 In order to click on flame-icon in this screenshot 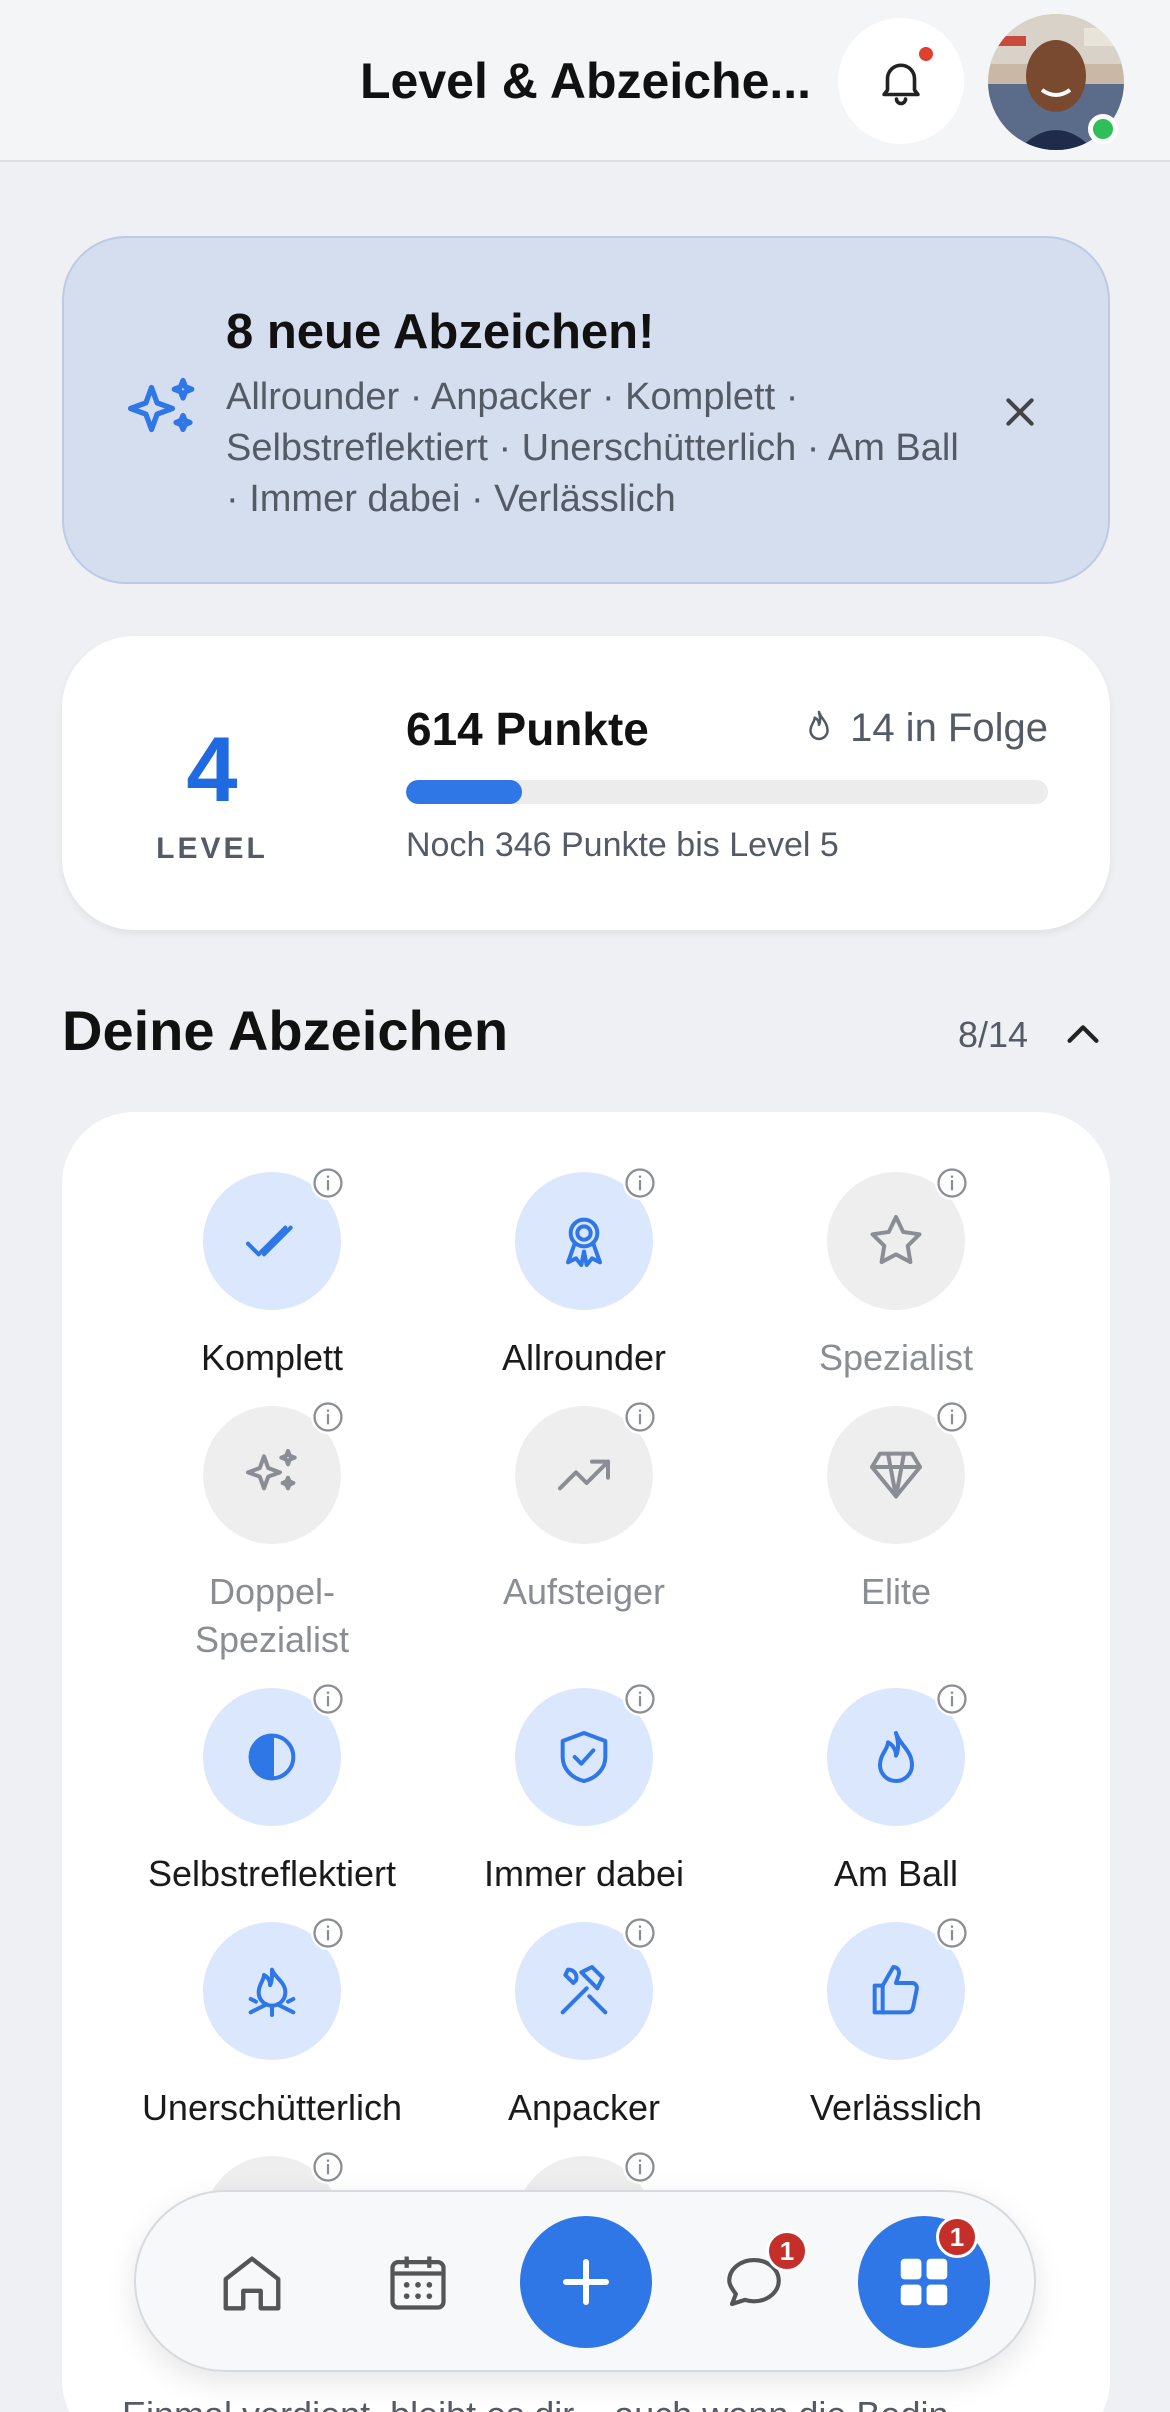, I will do `click(819, 725)`.